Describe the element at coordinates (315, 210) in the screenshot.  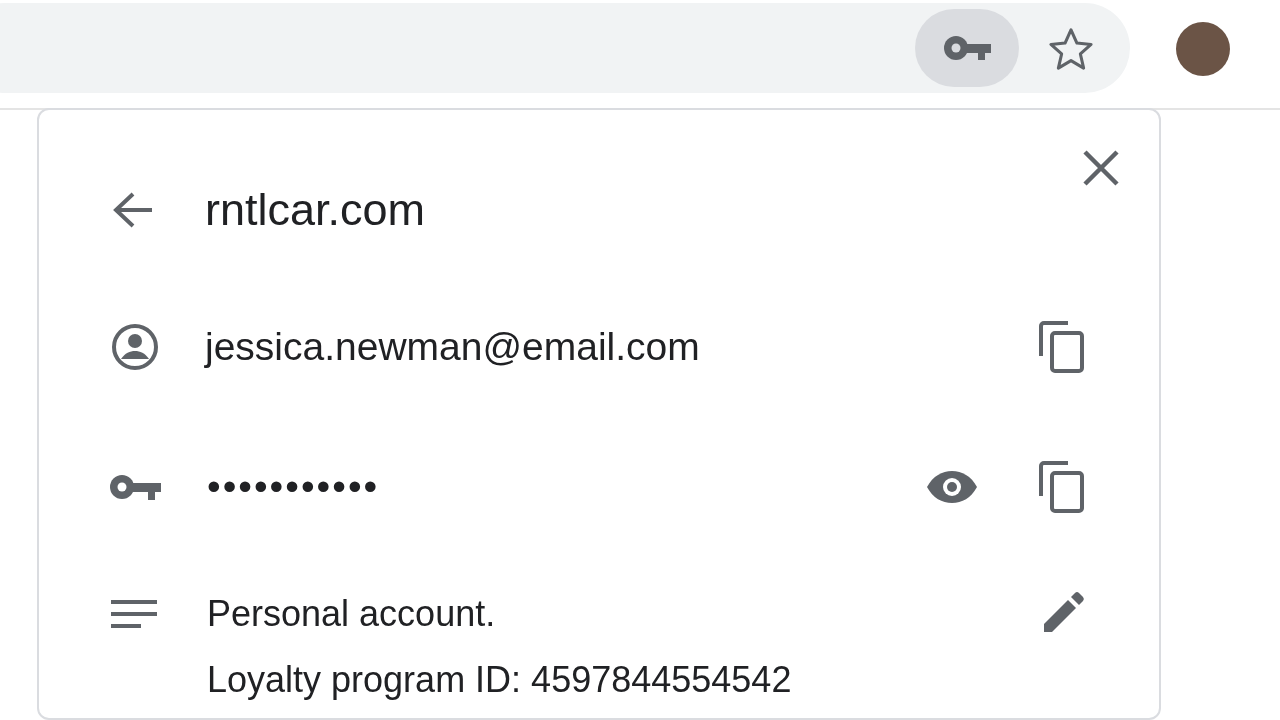
I see `site-title: rntlcar.com` at that location.